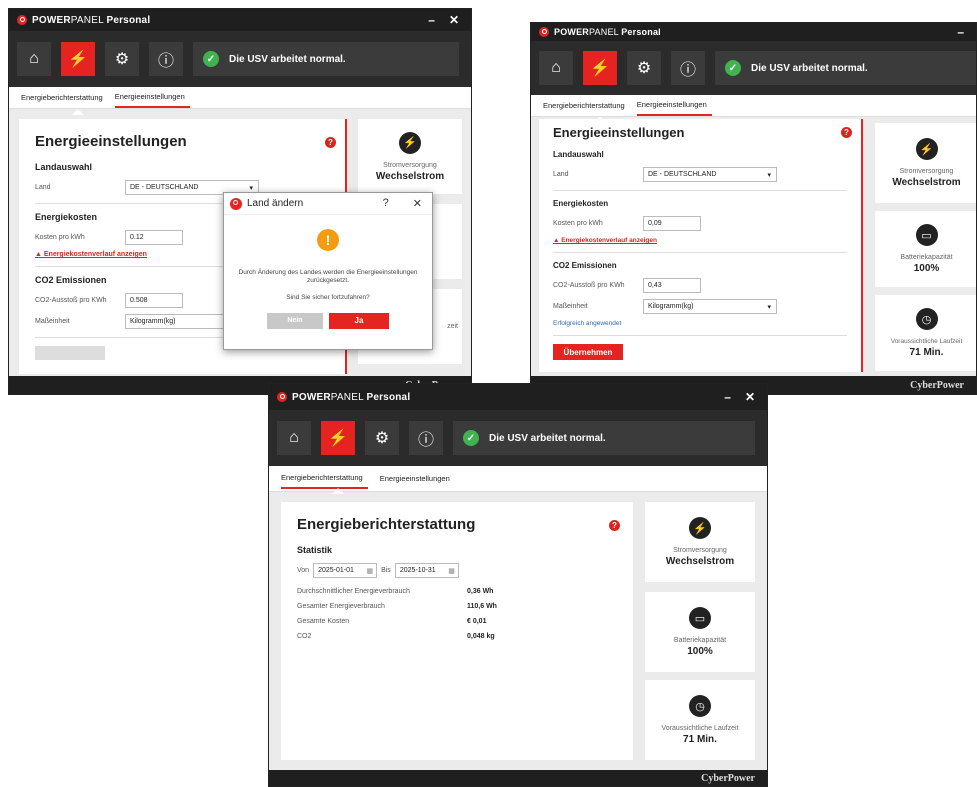  Describe the element at coordinates (426, 570) in the screenshot. I see `to-date-input: 2025-10-31 ▦` at that location.